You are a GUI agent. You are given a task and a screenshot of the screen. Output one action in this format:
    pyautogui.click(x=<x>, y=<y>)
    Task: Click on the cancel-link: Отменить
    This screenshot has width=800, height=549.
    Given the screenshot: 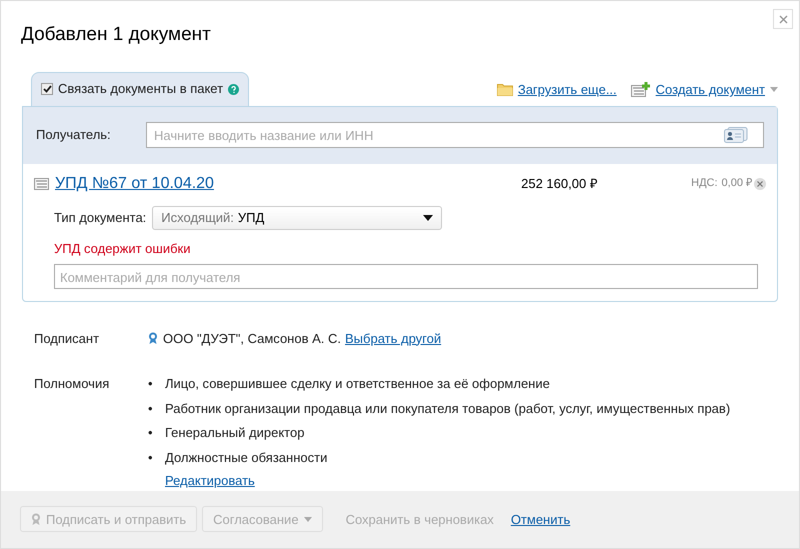 What is the action you would take?
    pyautogui.click(x=540, y=519)
    